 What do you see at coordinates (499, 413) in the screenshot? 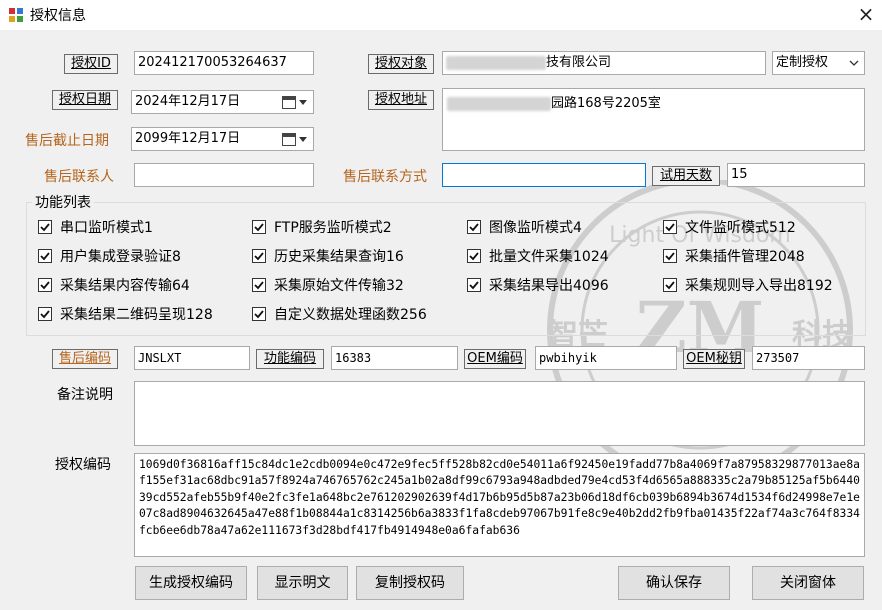
I see `remark-input` at bounding box center [499, 413].